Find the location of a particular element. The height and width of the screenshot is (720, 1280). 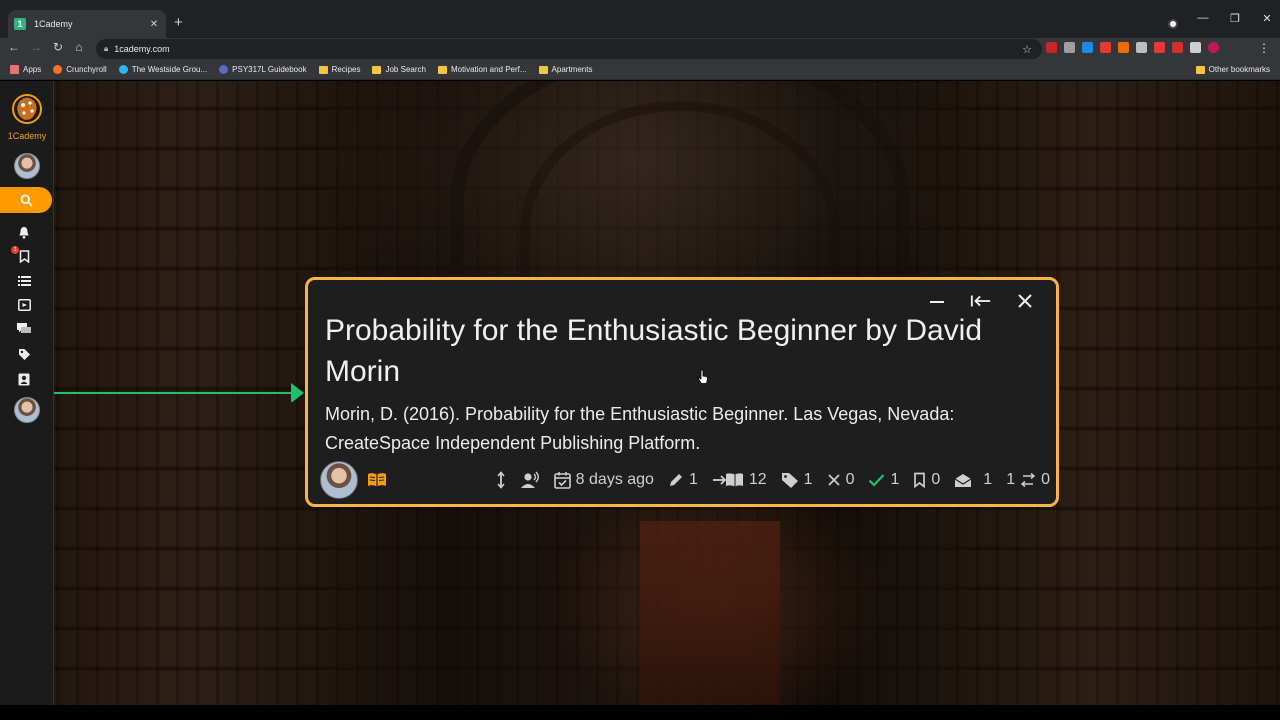

wrong-vote-button: 0 is located at coordinates (840, 480).